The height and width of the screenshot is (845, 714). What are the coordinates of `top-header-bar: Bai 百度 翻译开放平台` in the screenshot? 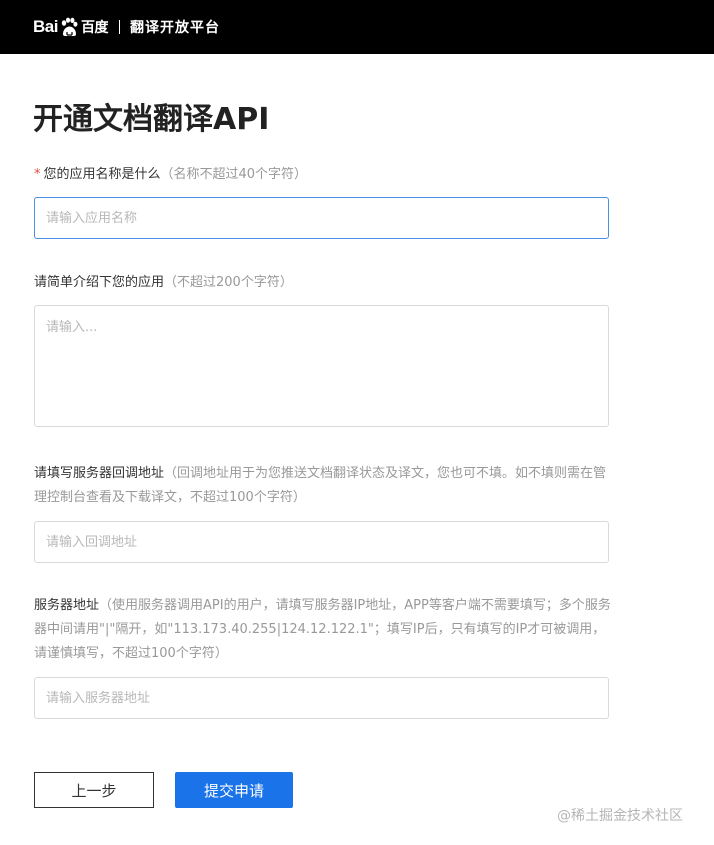 It's located at (357, 27).